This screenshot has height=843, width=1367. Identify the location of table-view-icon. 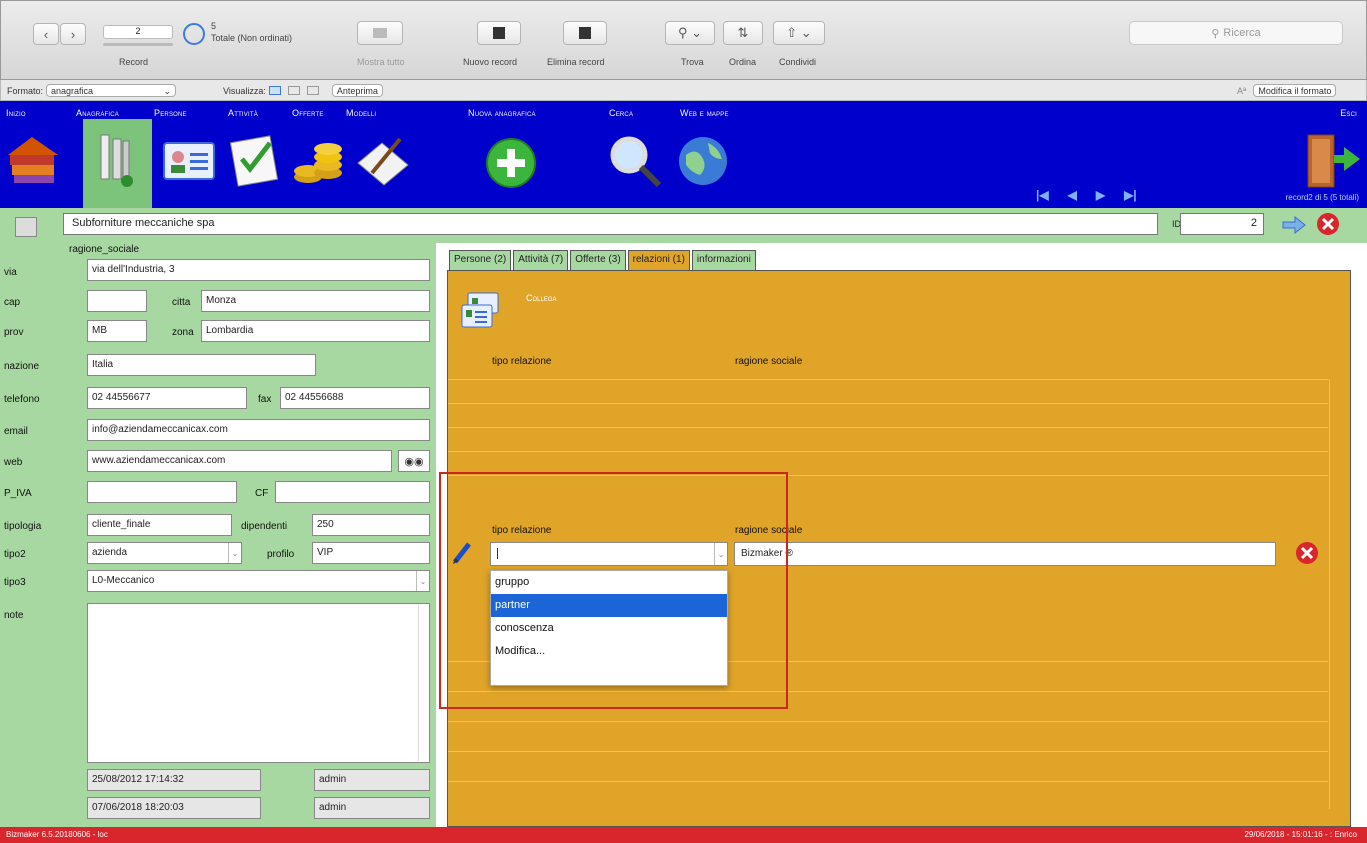
(312, 90).